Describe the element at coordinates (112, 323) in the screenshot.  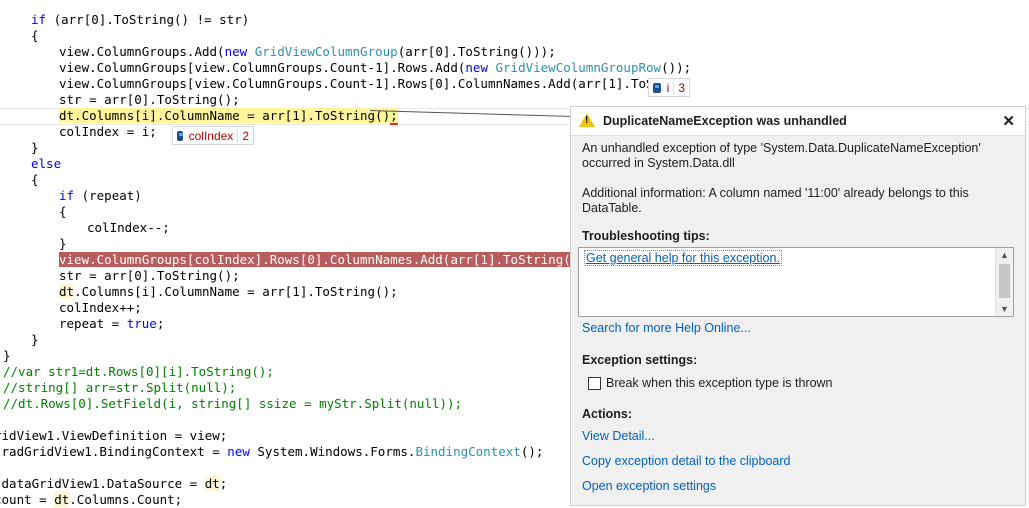
I see `code-line: repeat = true;` at that location.